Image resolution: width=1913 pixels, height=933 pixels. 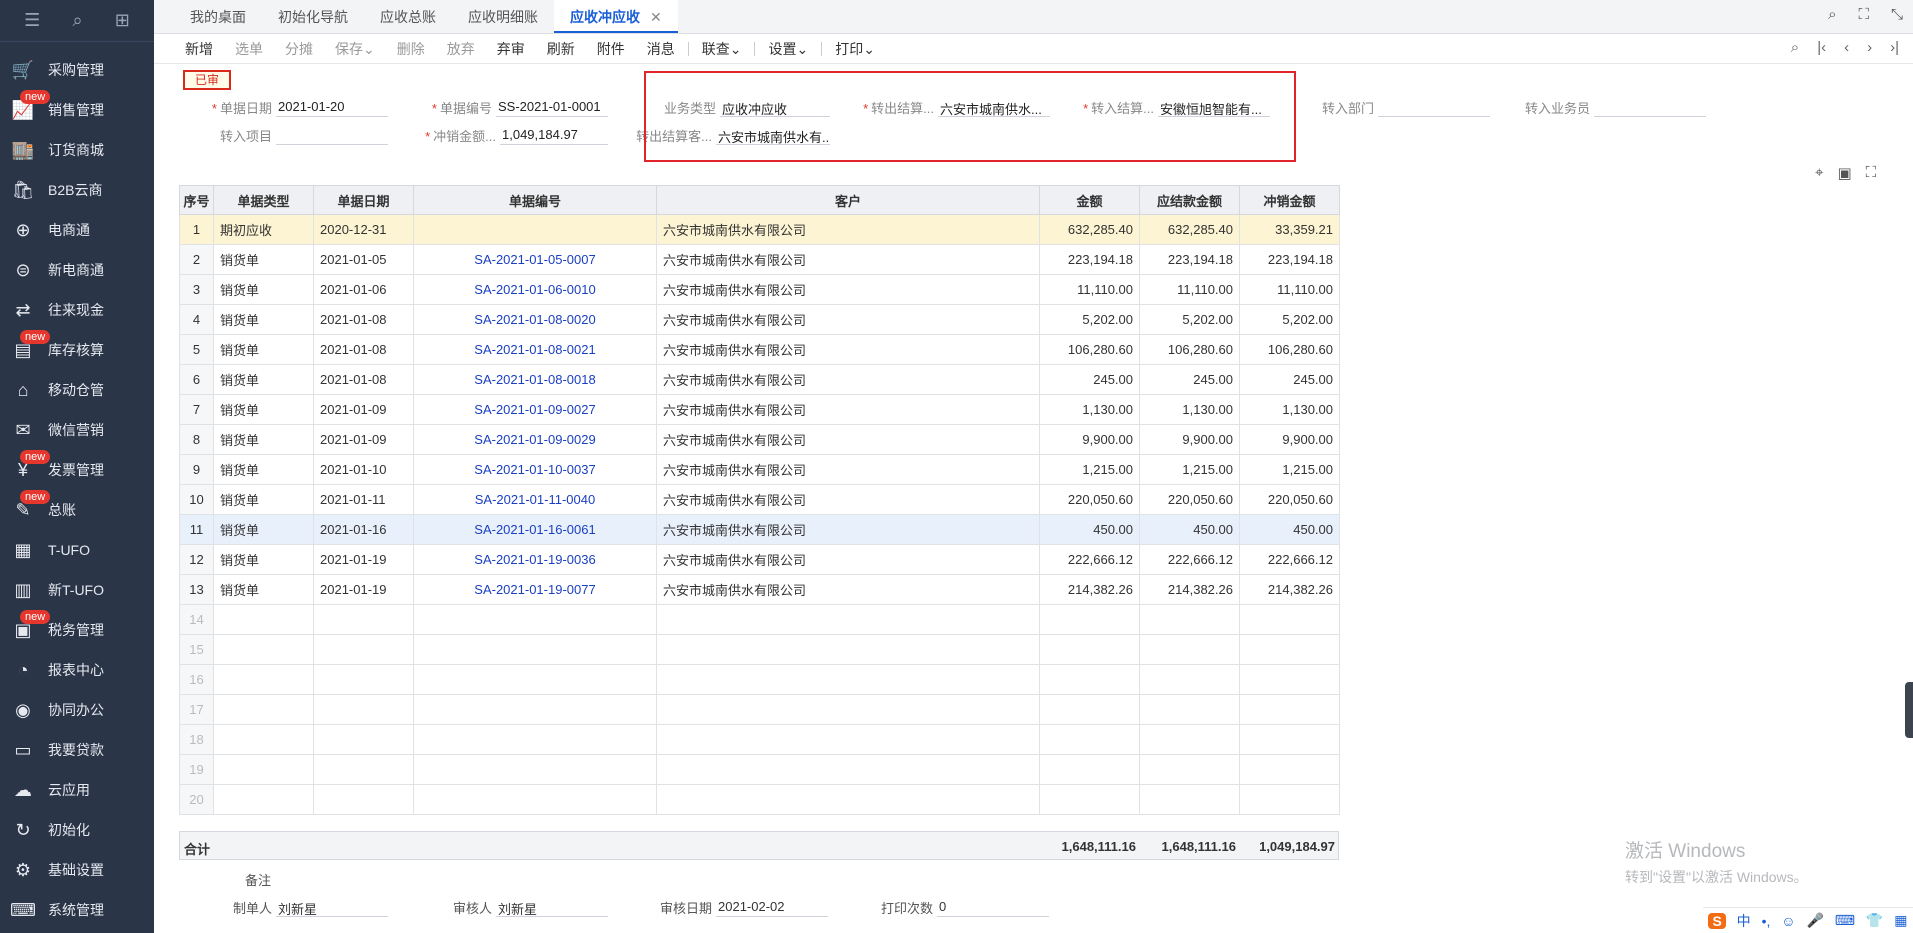 What do you see at coordinates (363, 200) in the screenshot?
I see `column-header: 单据日期` at bounding box center [363, 200].